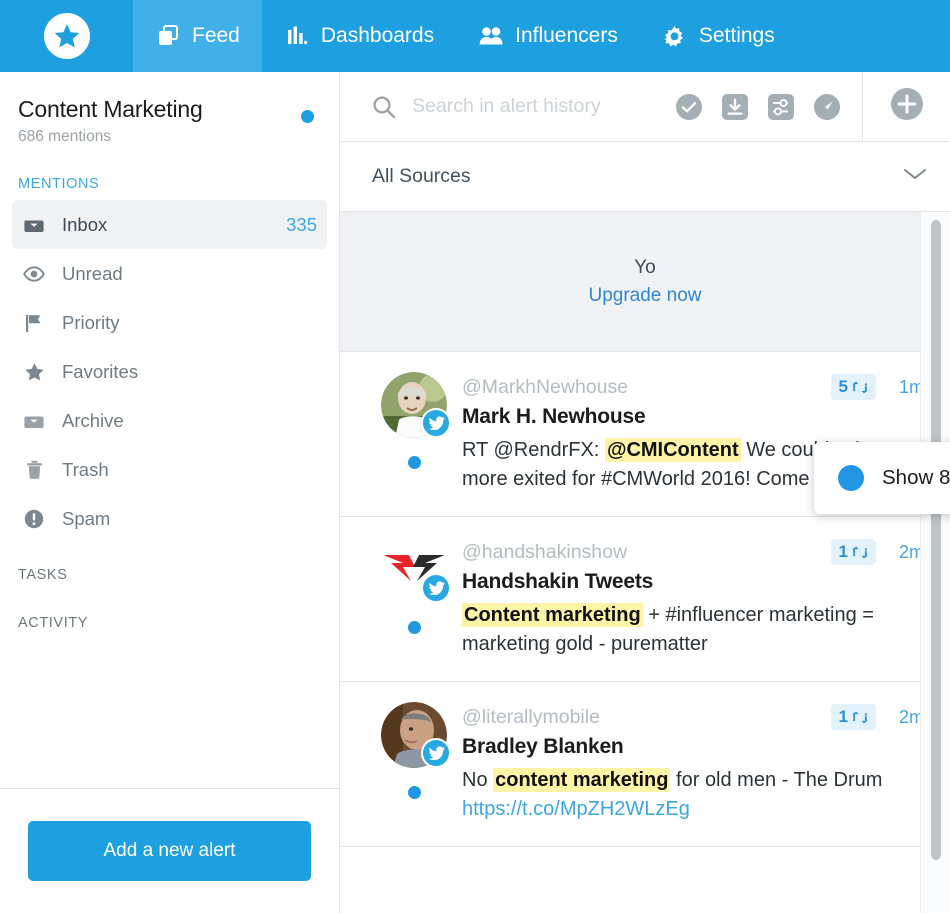 The image size is (950, 913). Describe the element at coordinates (718, 36) in the screenshot. I see `nav-tab-settings: Settings` at that location.